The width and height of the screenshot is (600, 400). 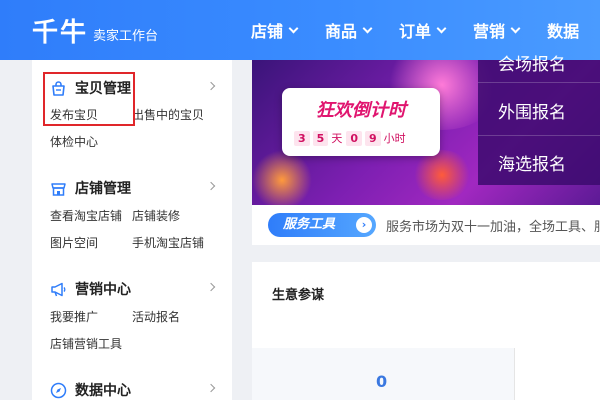 What do you see at coordinates (58, 189) in the screenshot?
I see `store-icon` at bounding box center [58, 189].